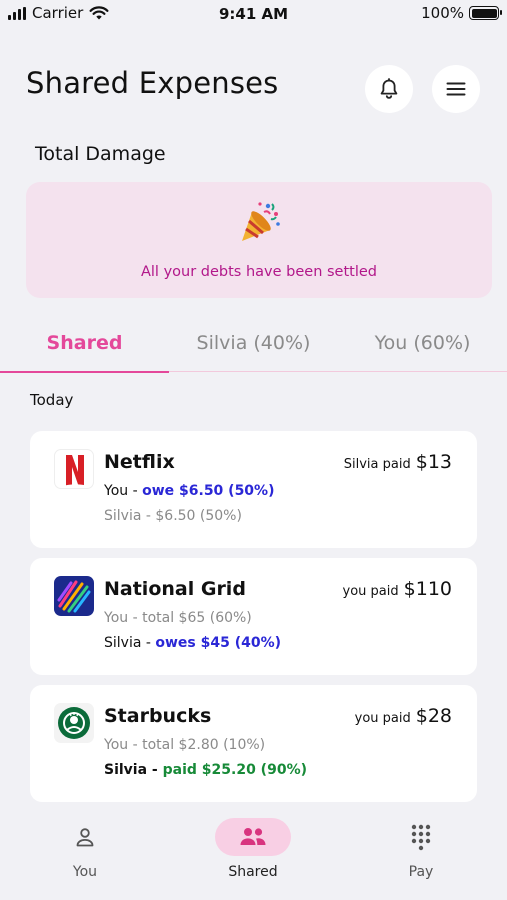 The height and width of the screenshot is (900, 507). I want to click on total-label: Total Damage, so click(100, 154).